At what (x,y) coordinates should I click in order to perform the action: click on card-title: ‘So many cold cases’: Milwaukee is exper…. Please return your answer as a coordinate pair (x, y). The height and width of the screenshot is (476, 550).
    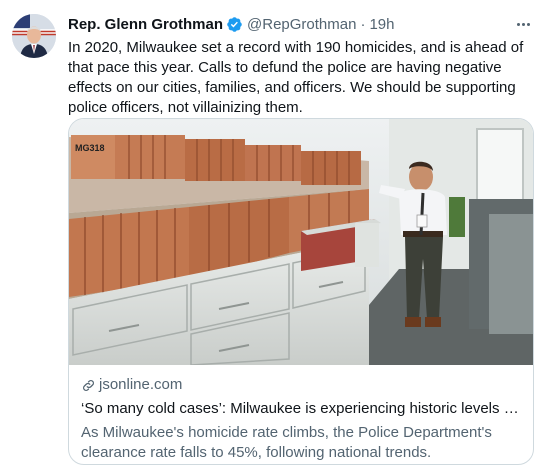
    Looking at the image, I should click on (301, 409).